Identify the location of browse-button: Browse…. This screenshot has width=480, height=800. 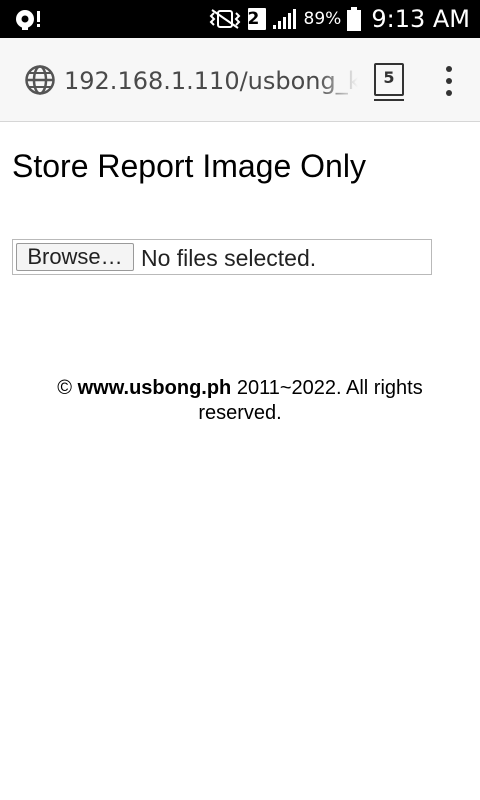
(75, 257).